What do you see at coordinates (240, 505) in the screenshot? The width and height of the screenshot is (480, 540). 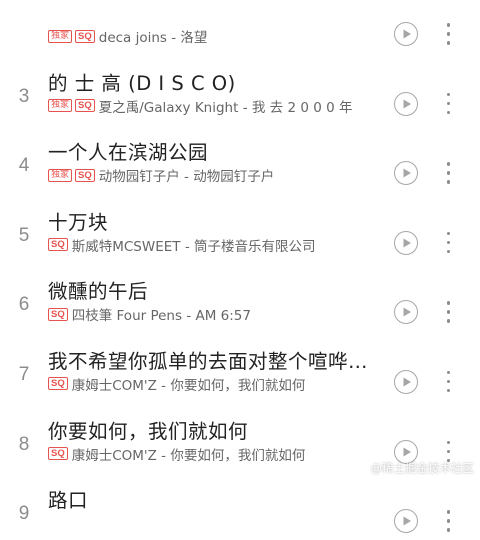 I see `song-row: 9 路口` at bounding box center [240, 505].